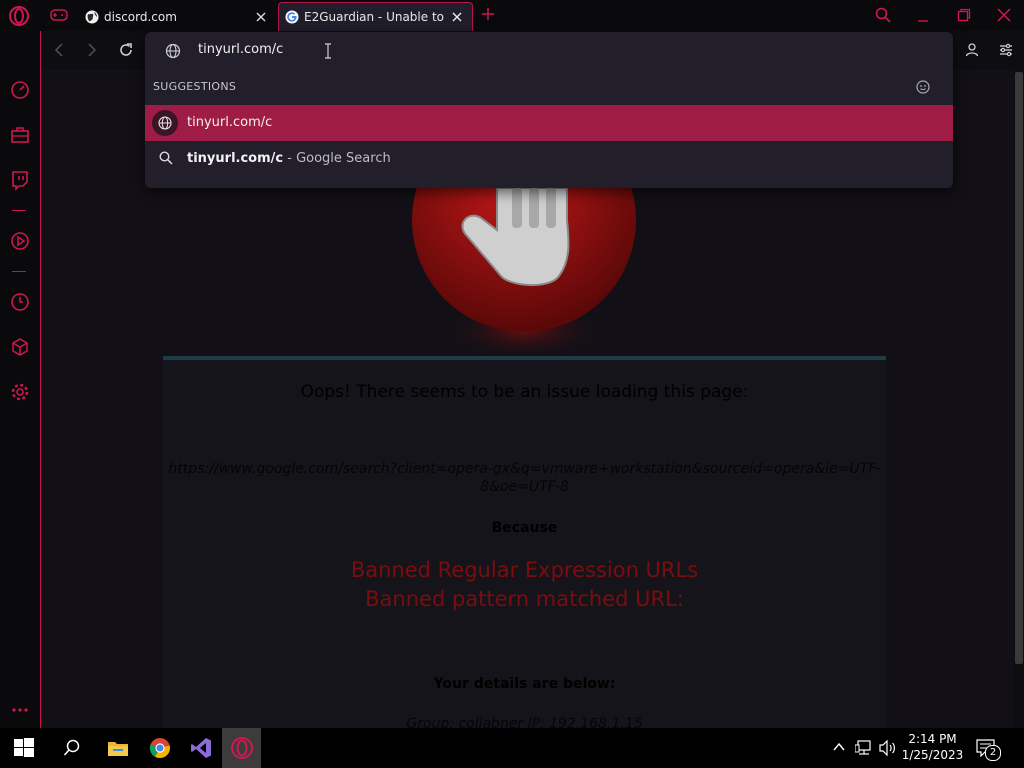 This screenshot has width=1024, height=768. I want to click on tab-discord: discord.com, so click(178, 16).